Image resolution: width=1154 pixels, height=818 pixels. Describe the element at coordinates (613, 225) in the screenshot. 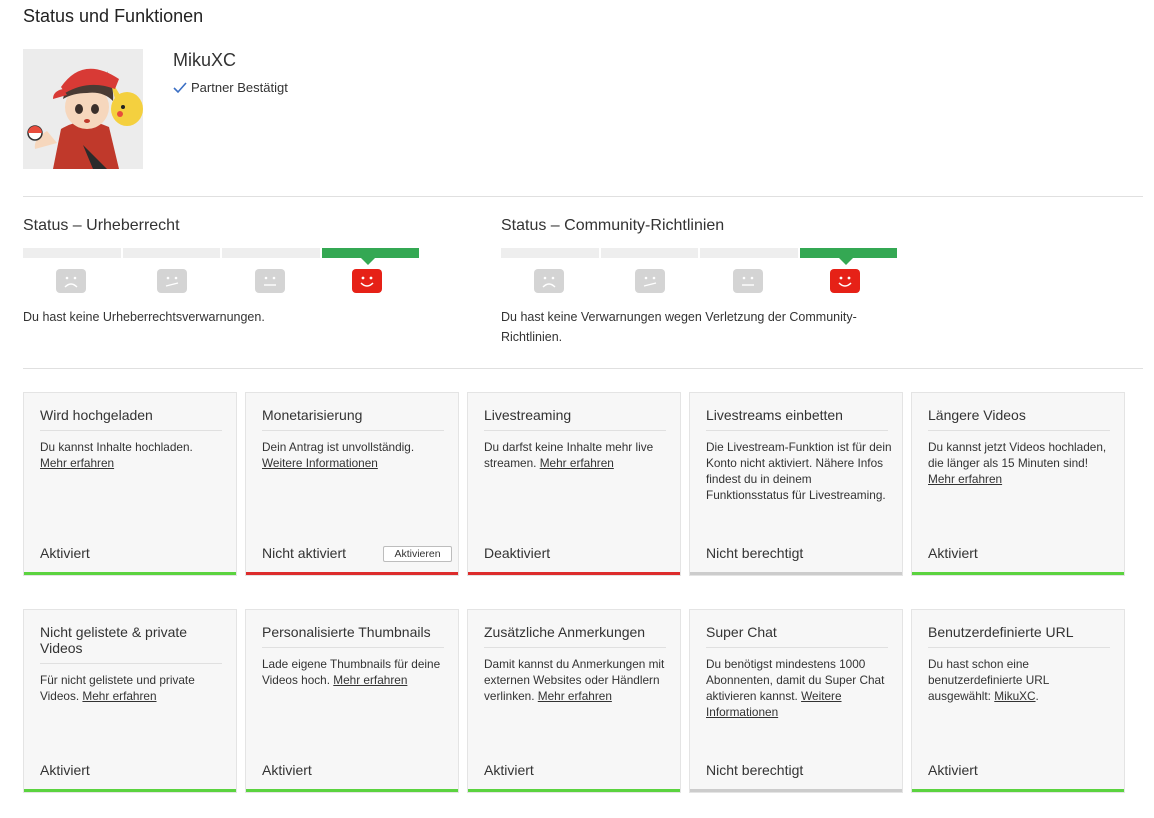

I see `community-status-title: Status – Community-Richtlinien` at that location.